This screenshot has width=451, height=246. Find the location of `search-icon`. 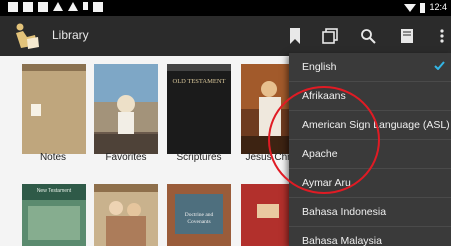

search-icon is located at coordinates (368, 36).